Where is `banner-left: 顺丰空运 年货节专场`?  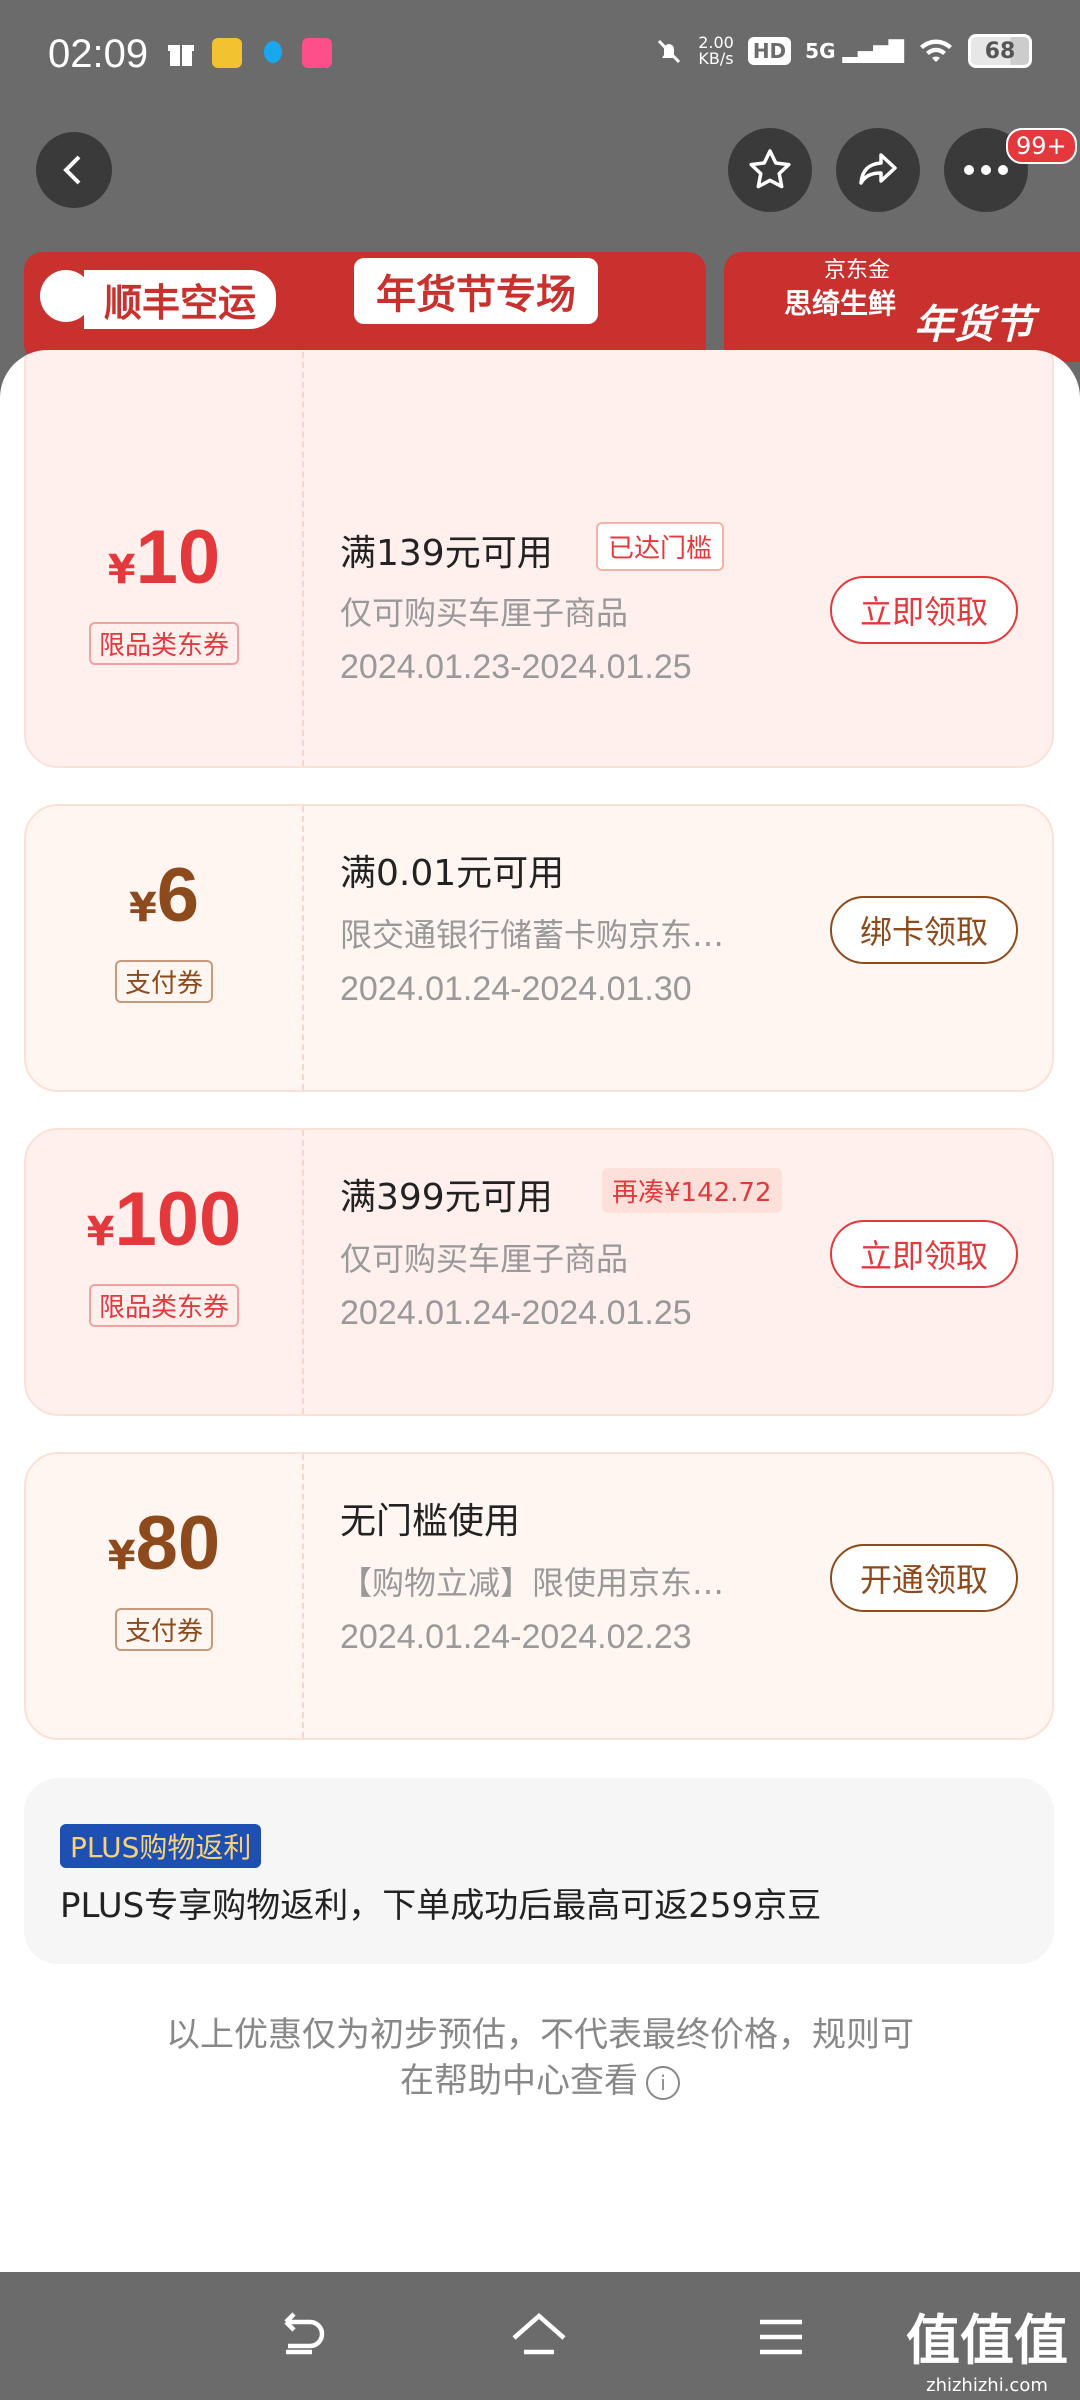 banner-left: 顺丰空运 年货节专场 is located at coordinates (365, 307).